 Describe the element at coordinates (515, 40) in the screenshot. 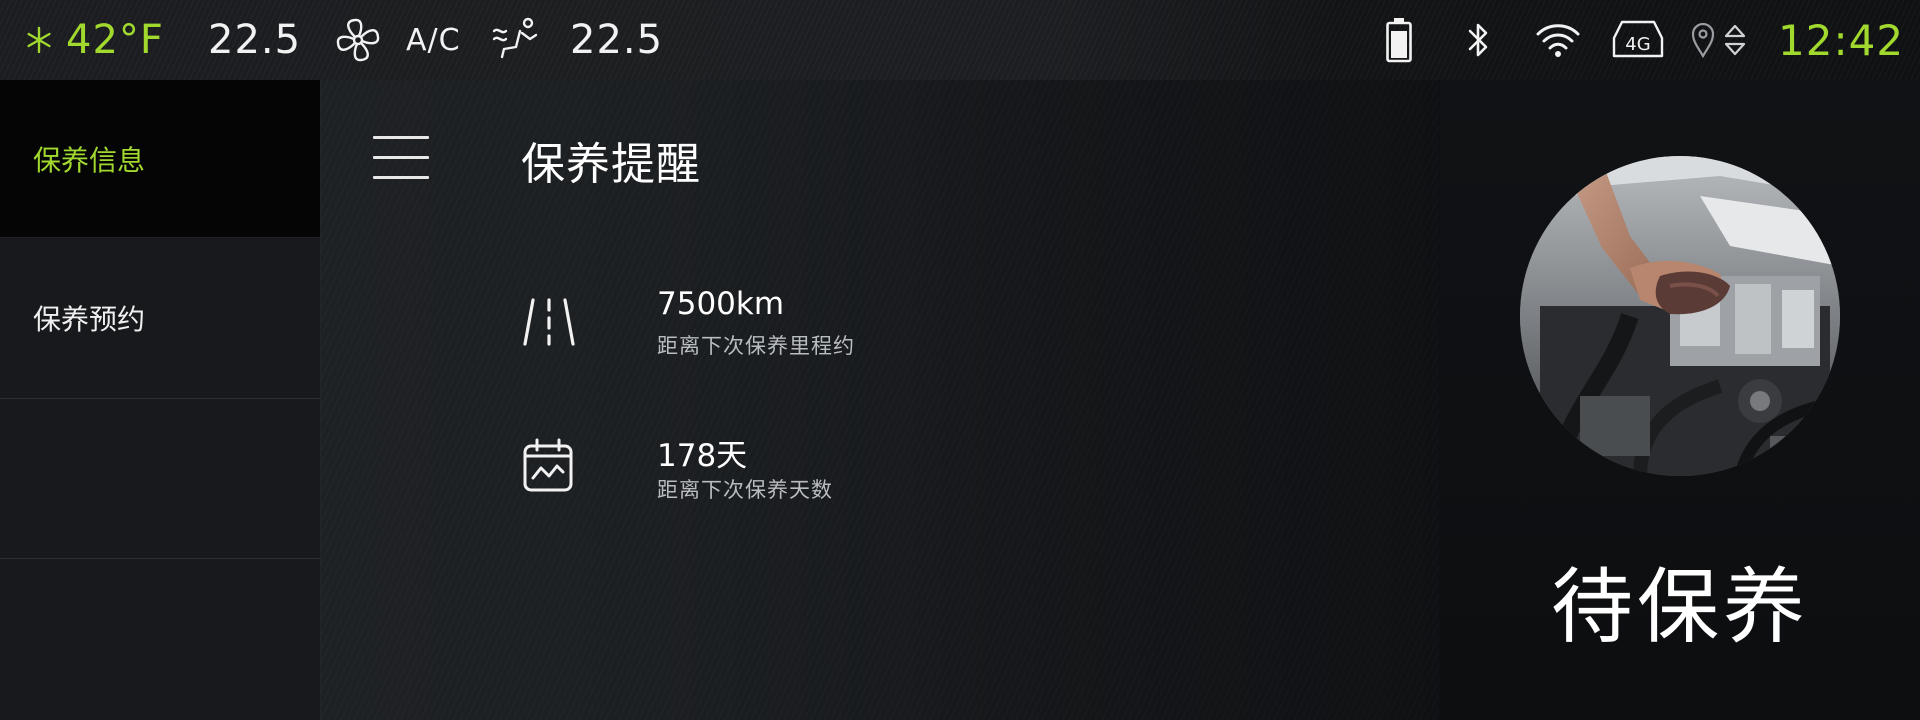

I see `seat-airflow-icon` at that location.